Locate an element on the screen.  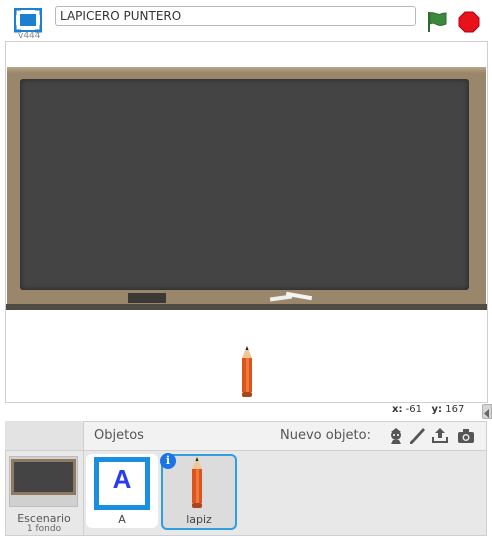
project-title-input: LAPICERO PUNTERO is located at coordinates (235, 16).